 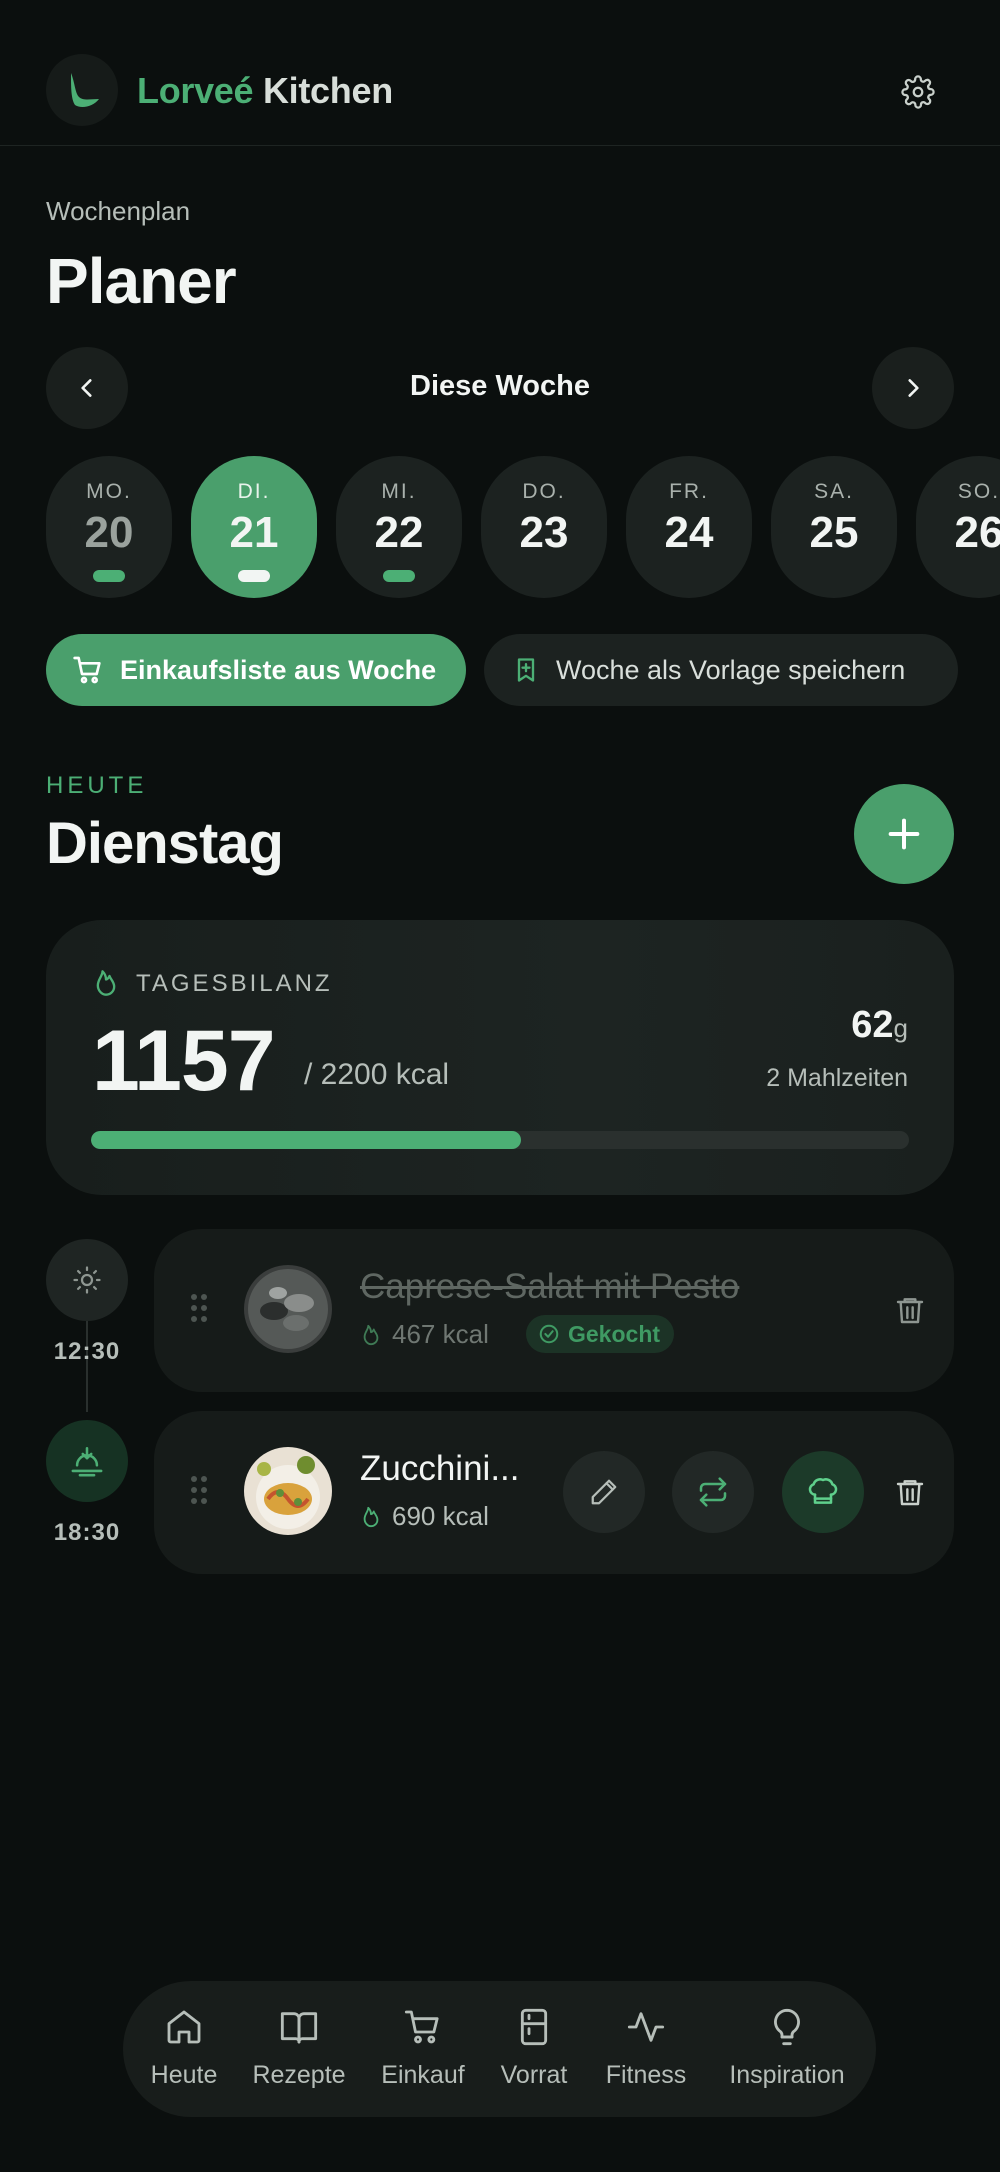 What do you see at coordinates (184, 2028) in the screenshot?
I see `home-icon` at bounding box center [184, 2028].